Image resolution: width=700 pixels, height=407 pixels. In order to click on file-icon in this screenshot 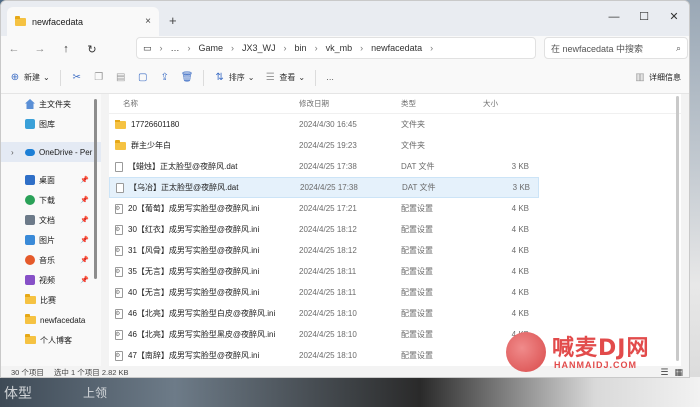, I will do `click(120, 187)`.